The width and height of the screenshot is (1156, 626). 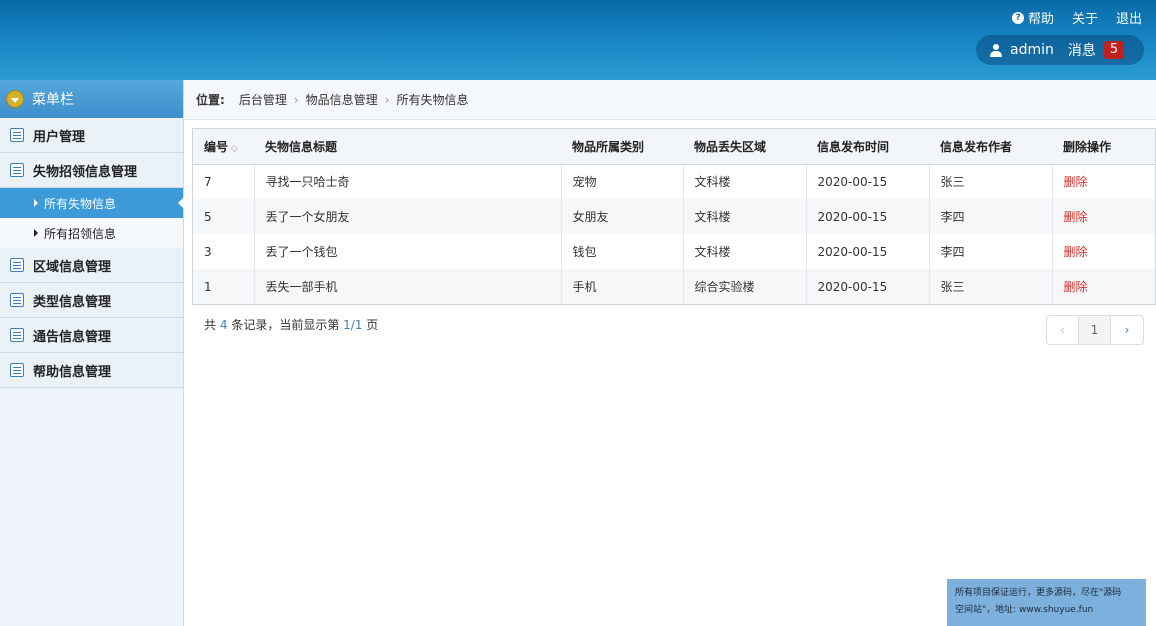 I want to click on column-header-title: 失物信息标题, so click(x=407, y=147).